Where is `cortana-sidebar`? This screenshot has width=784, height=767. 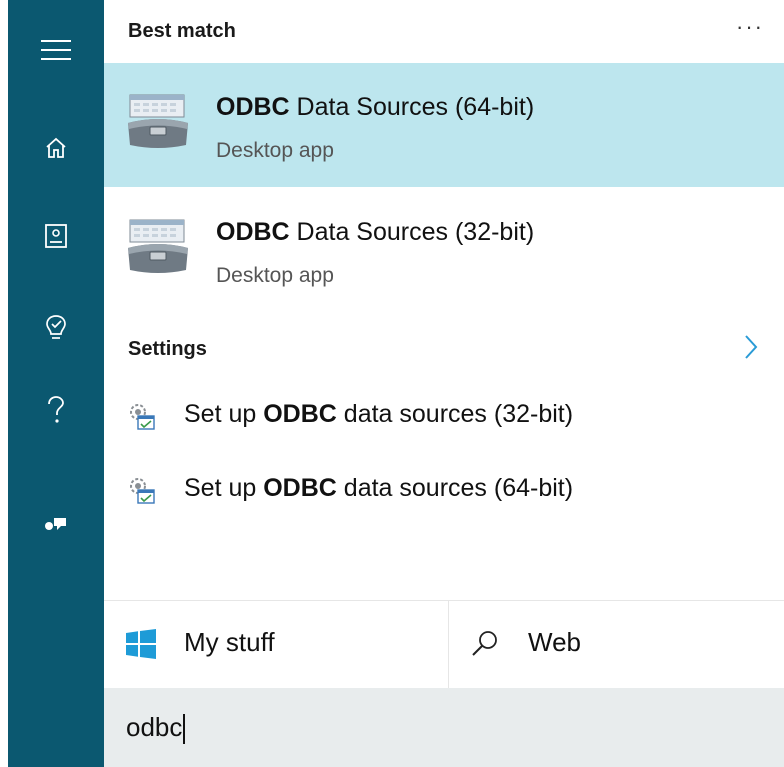 cortana-sidebar is located at coordinates (56, 383).